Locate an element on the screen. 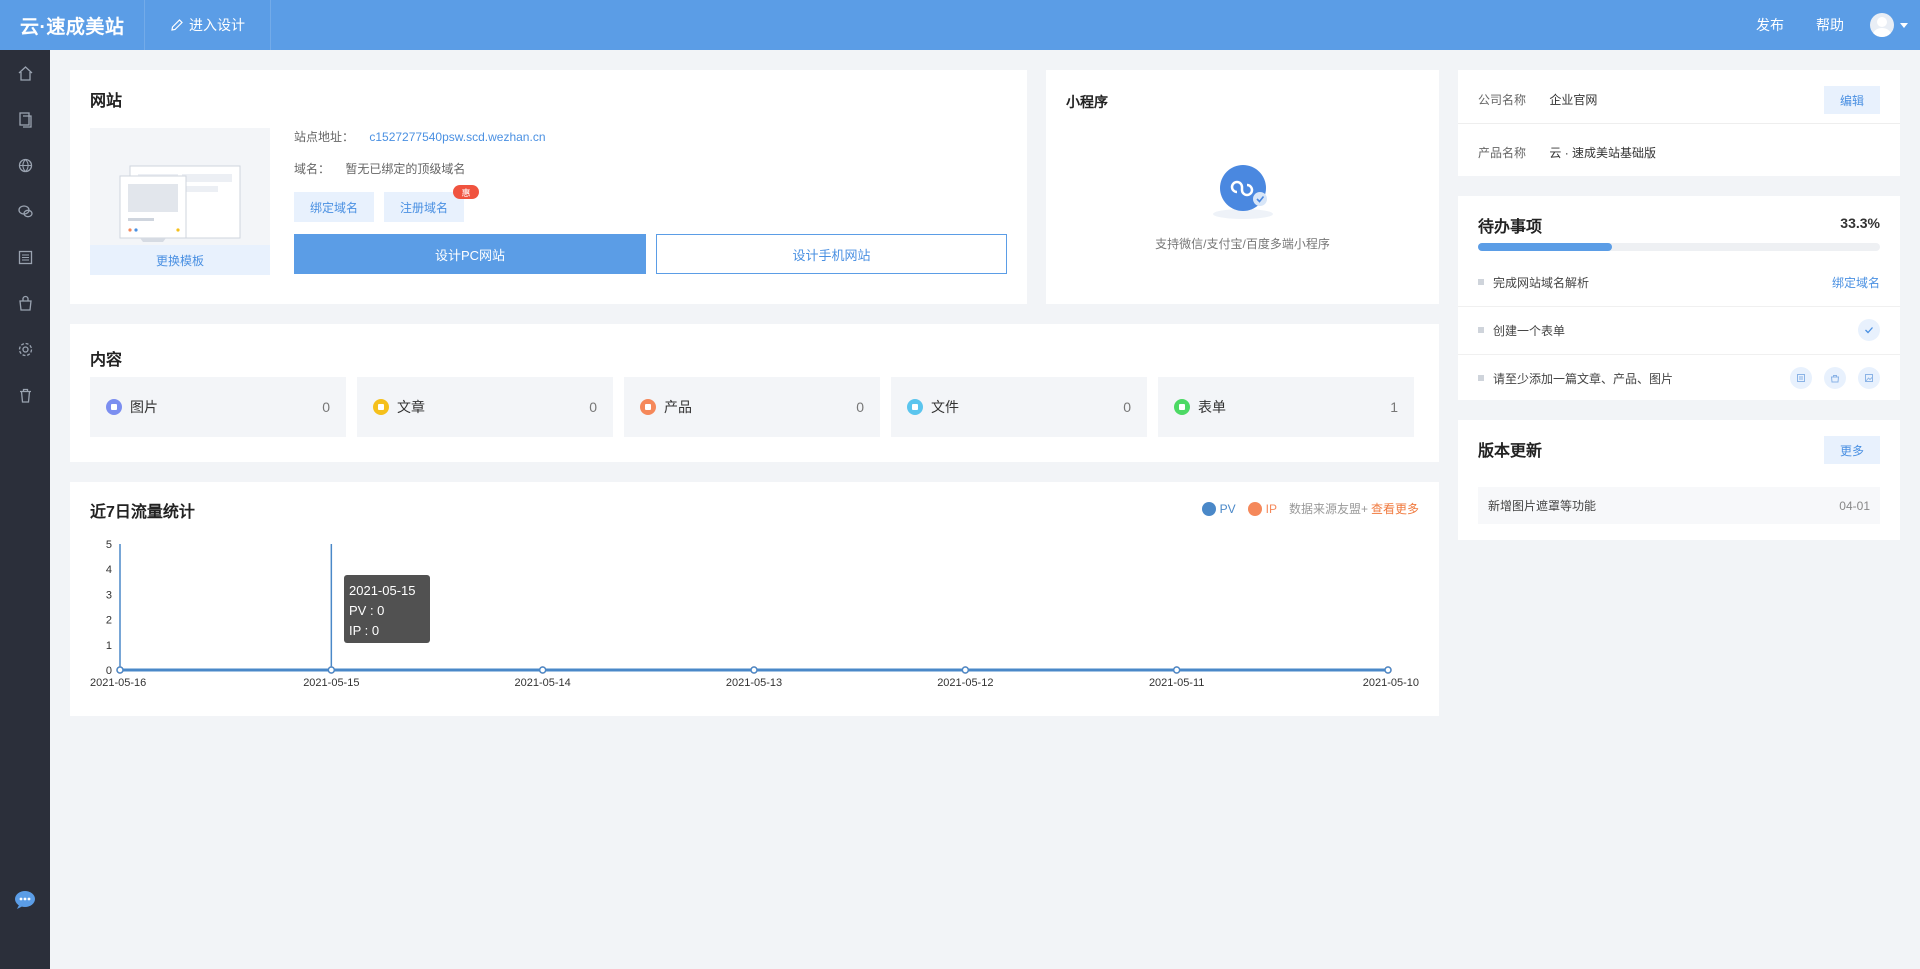 This screenshot has width=1920, height=969. mini-program-icon is located at coordinates (1243, 192).